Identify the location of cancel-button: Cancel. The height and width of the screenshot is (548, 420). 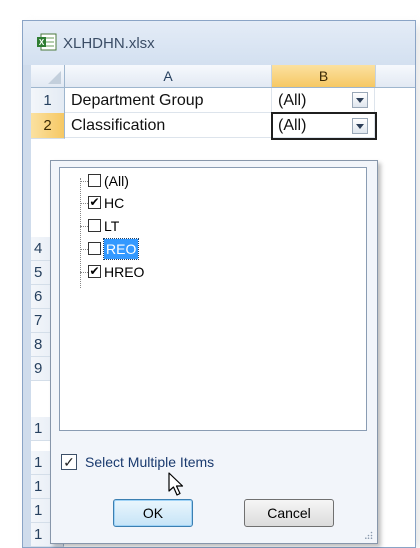
(289, 513).